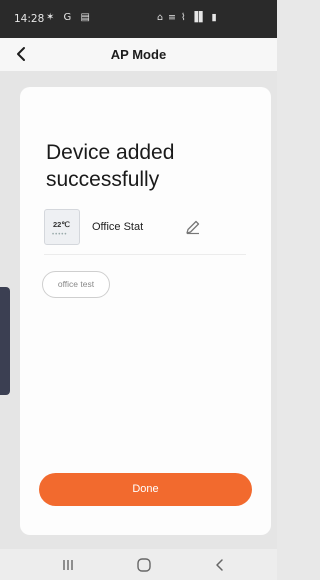  I want to click on edit-name-button, so click(193, 227).